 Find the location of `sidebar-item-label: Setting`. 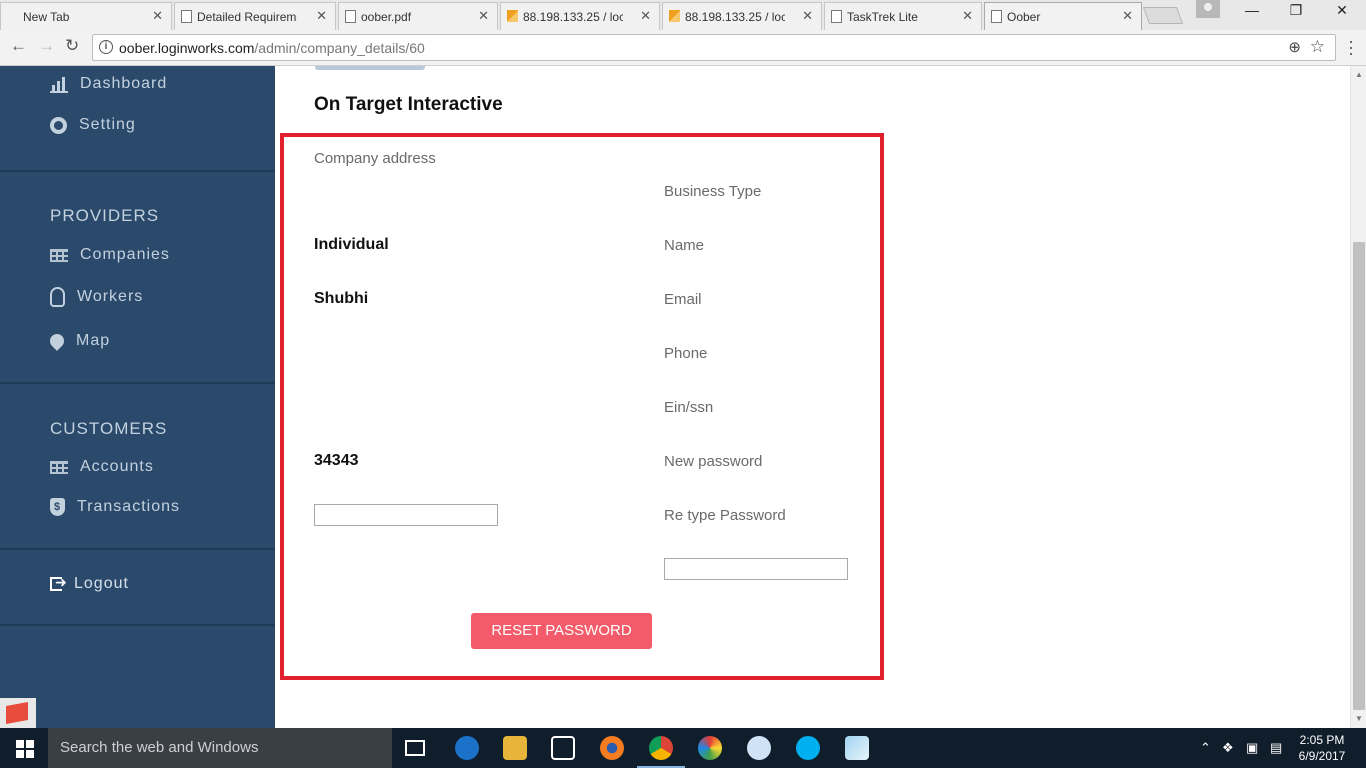

sidebar-item-label: Setting is located at coordinates (107, 124).